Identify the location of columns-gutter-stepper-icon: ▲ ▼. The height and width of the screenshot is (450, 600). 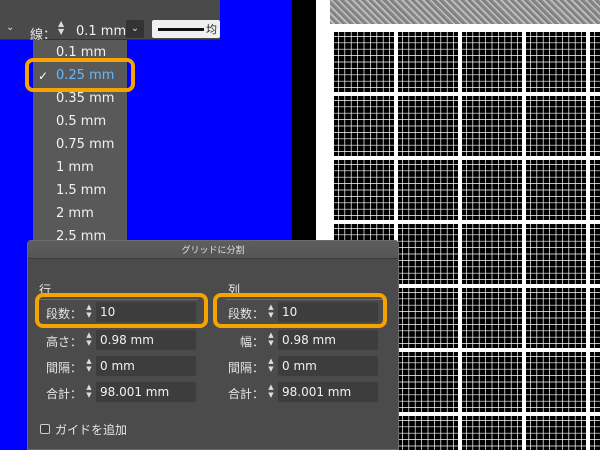
(271, 367).